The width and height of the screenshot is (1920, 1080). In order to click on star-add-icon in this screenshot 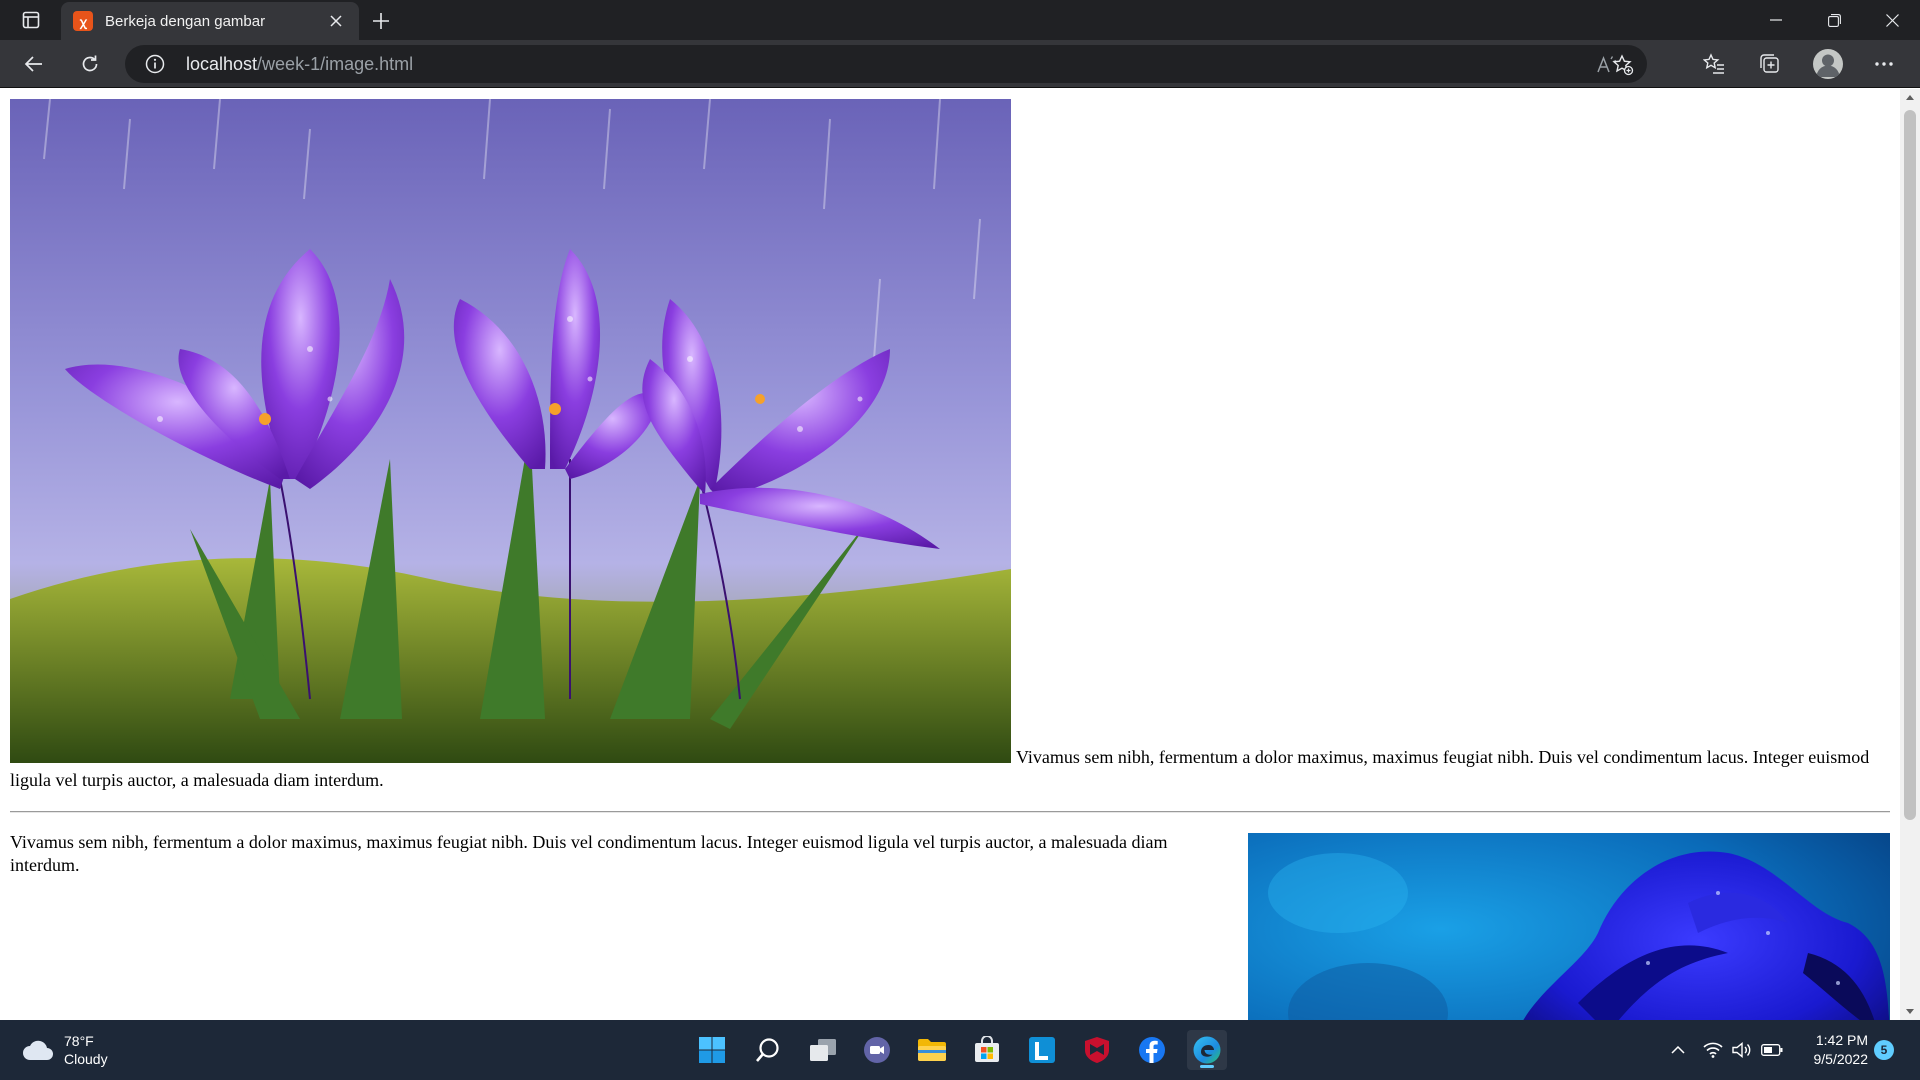, I will do `click(1623, 65)`.